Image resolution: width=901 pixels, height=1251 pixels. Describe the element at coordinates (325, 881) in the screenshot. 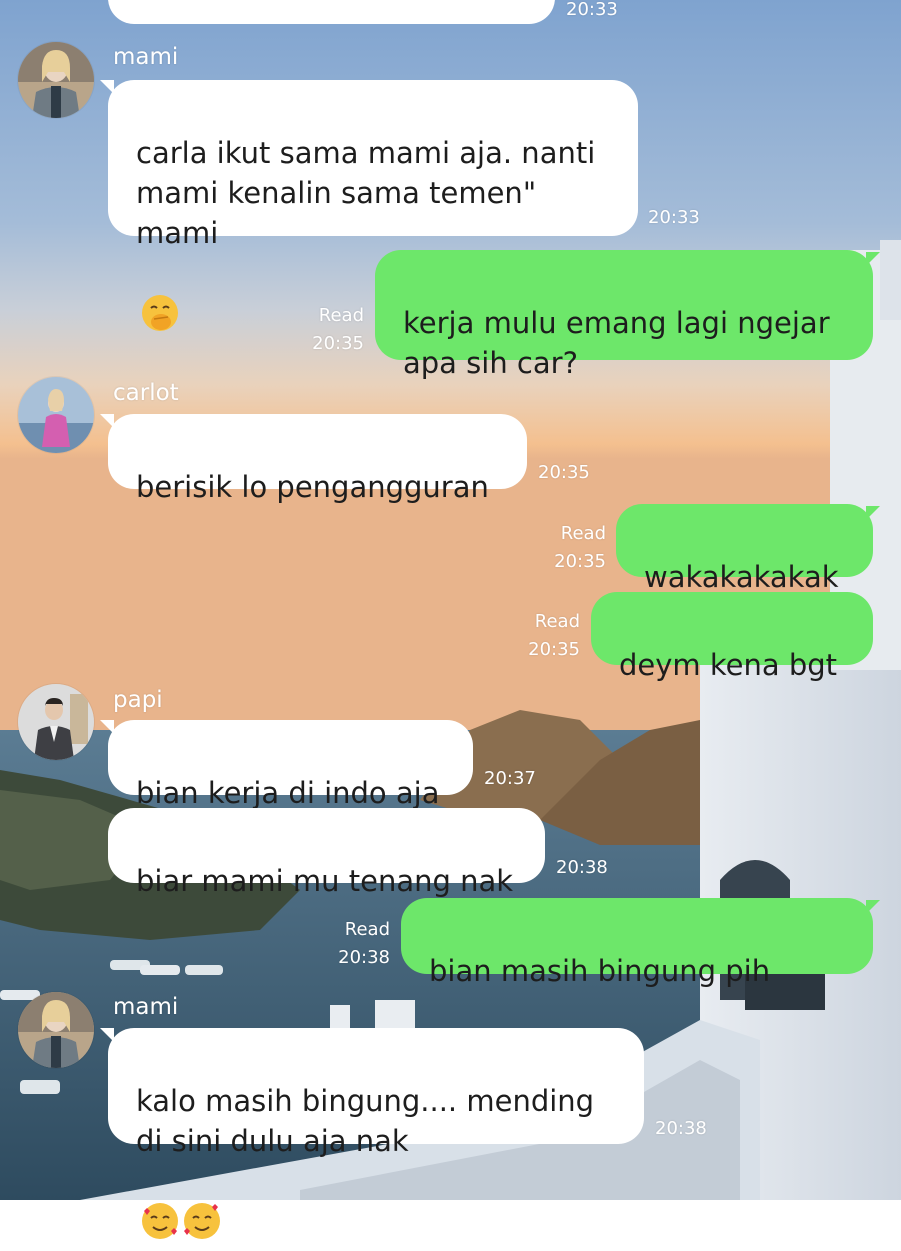

I see `message-text: biar mami mu tenang nak` at that location.